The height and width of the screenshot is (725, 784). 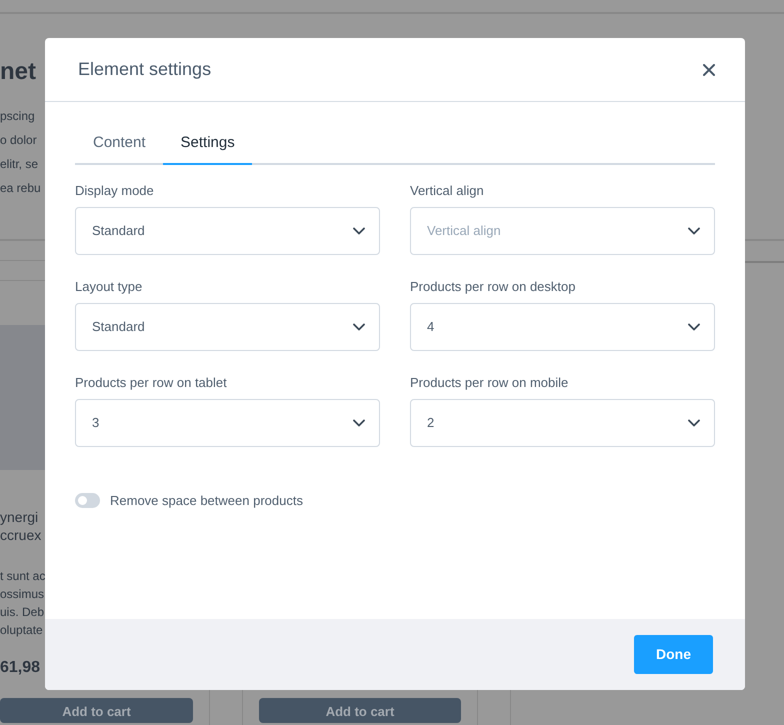 I want to click on close-icon, so click(x=709, y=70).